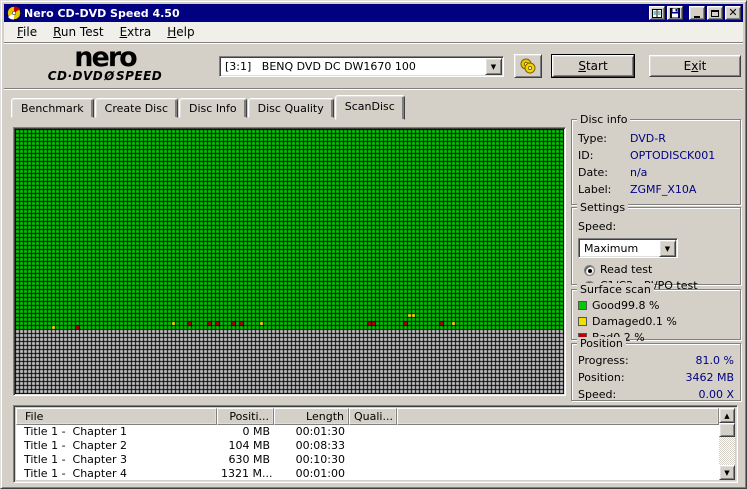  What do you see at coordinates (311, 416) in the screenshot?
I see `header-length: Length` at bounding box center [311, 416].